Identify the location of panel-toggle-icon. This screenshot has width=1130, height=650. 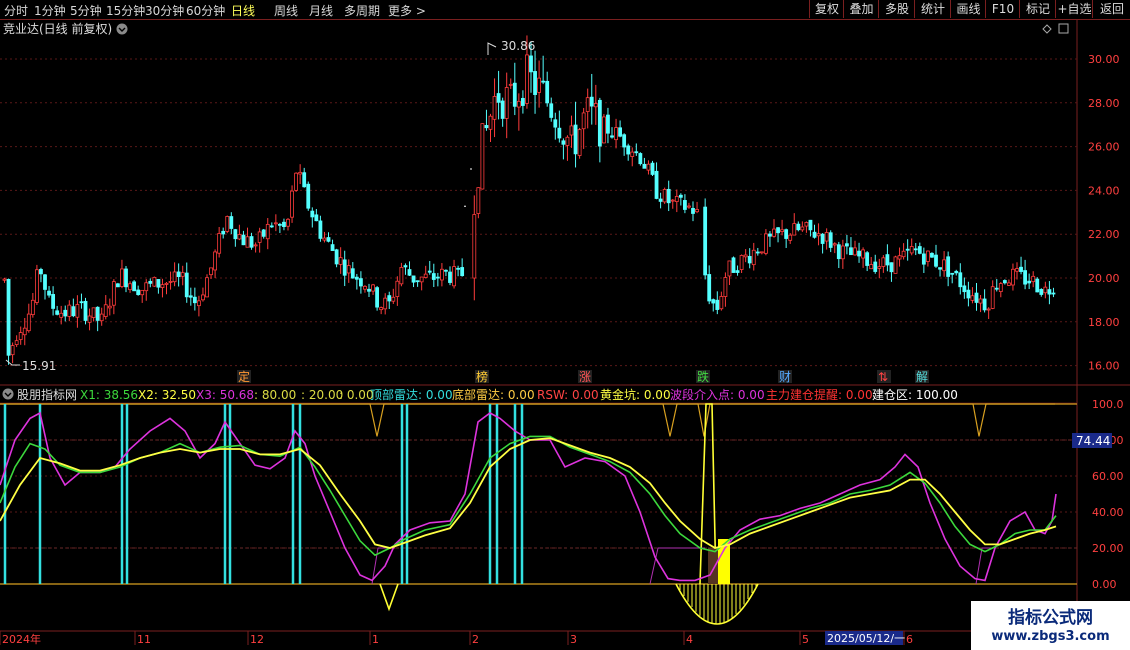
(1063, 28).